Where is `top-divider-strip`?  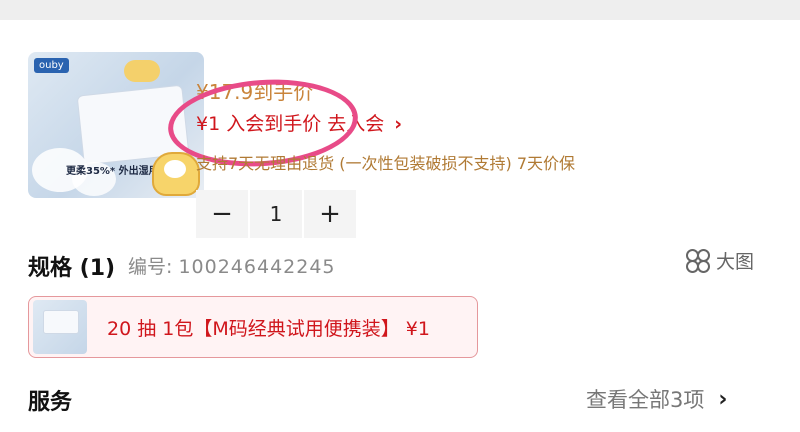 top-divider-strip is located at coordinates (400, 10).